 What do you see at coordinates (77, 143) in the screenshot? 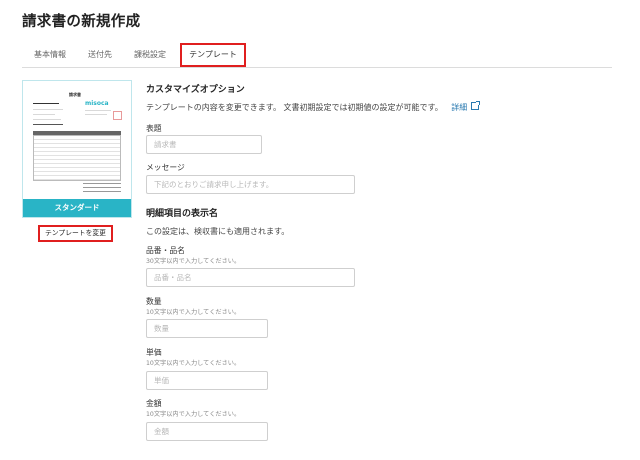
I see `invoice-preview: 請求書 misoca` at bounding box center [77, 143].